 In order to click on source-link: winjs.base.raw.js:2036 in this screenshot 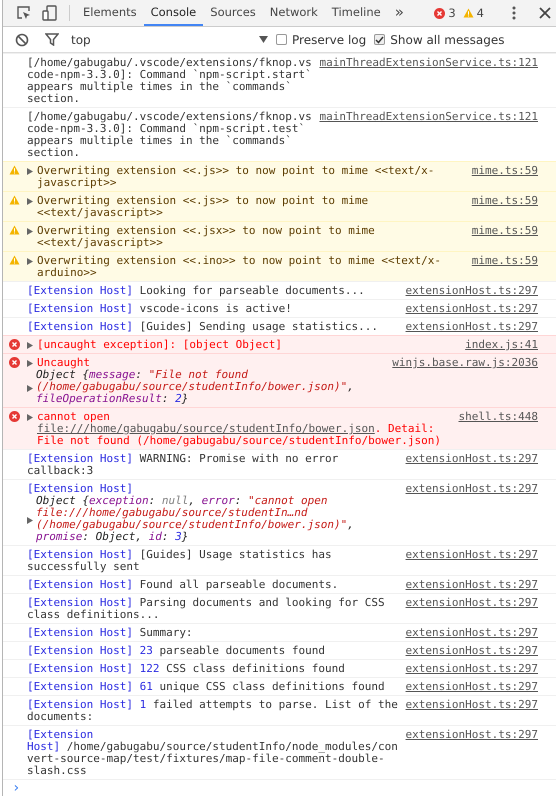, I will do `click(465, 363)`.